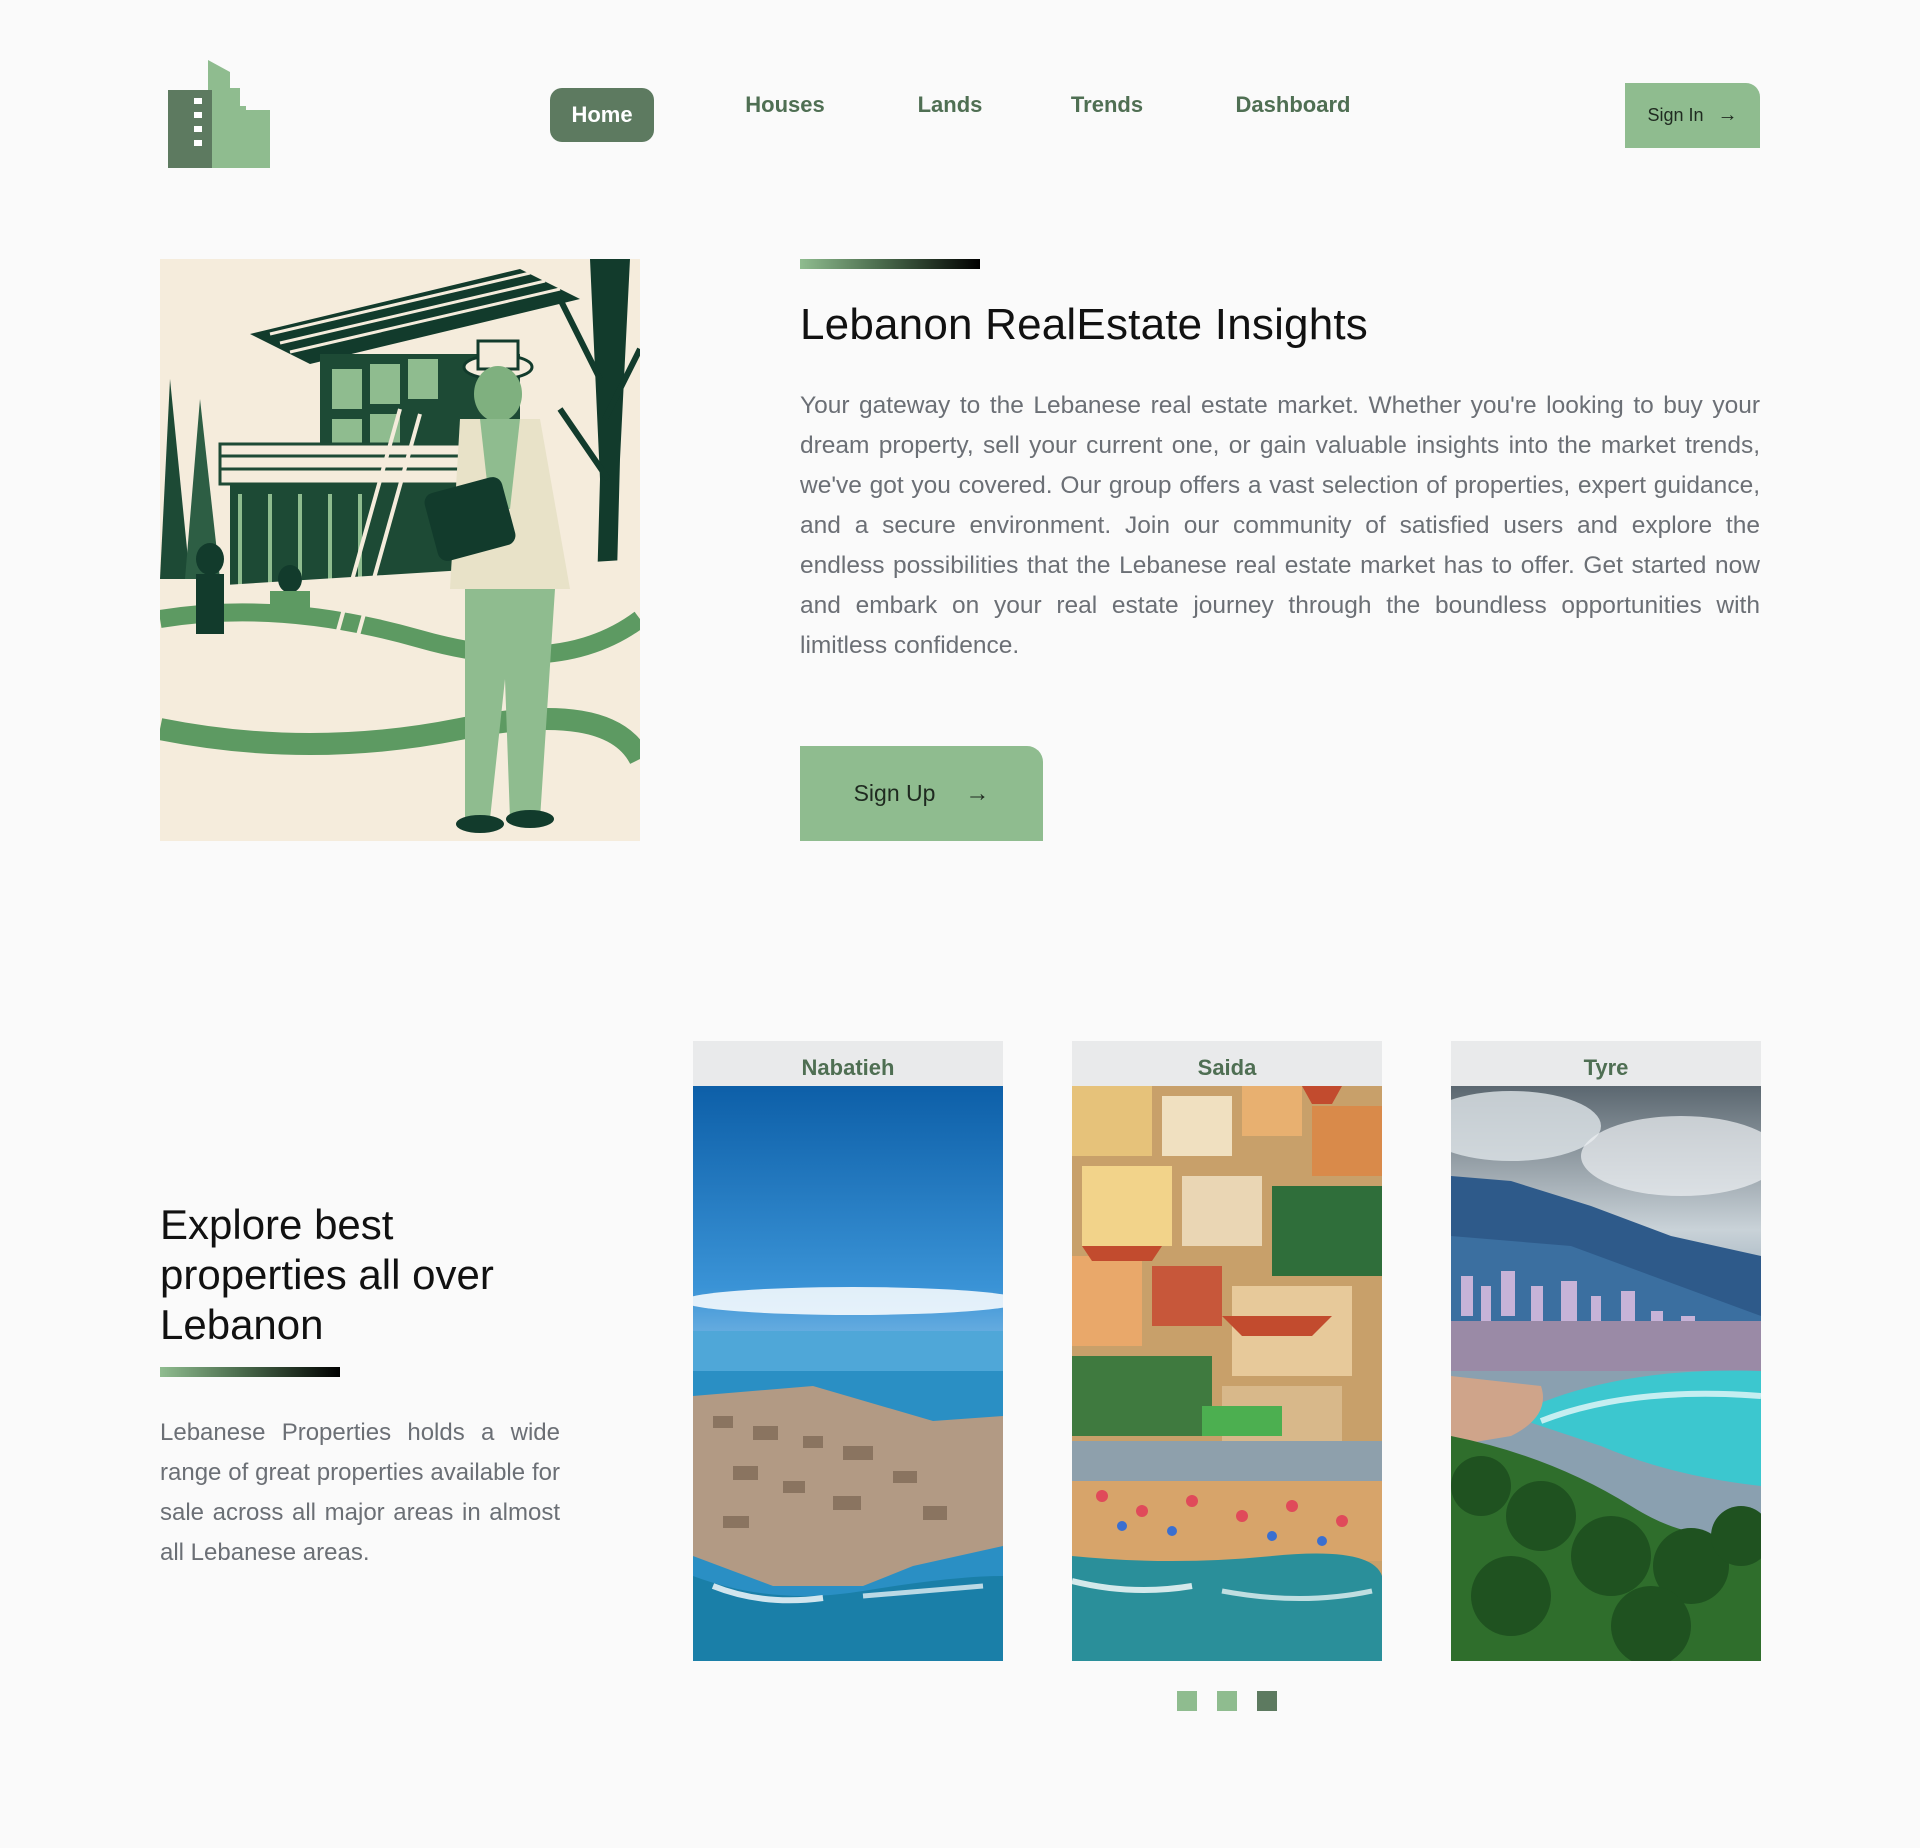 Image resolution: width=1920 pixels, height=1848 pixels. Describe the element at coordinates (400, 550) in the screenshot. I see `hero-illustration` at that location.